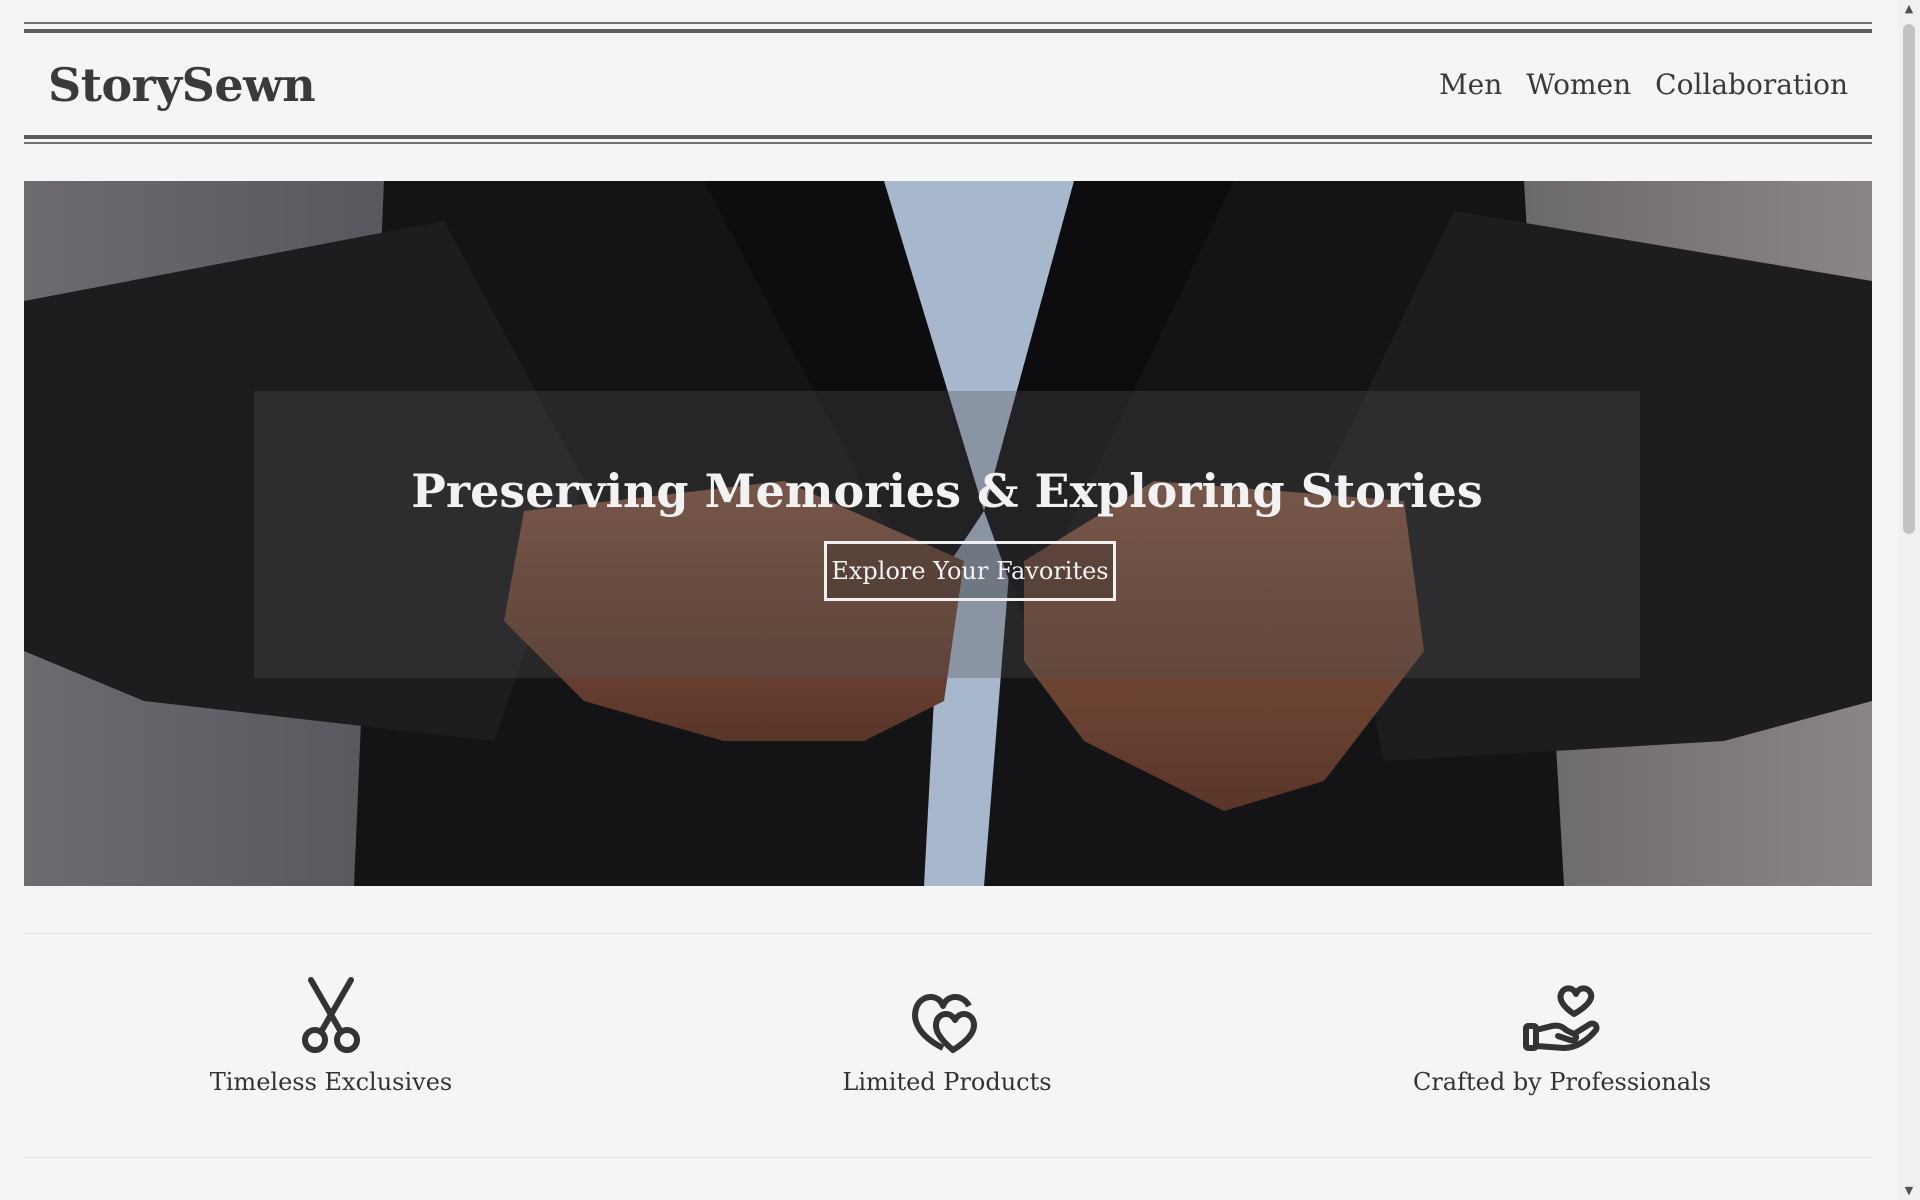 This screenshot has width=1920, height=1200. What do you see at coordinates (948, 933) in the screenshot?
I see `section-divider-top` at bounding box center [948, 933].